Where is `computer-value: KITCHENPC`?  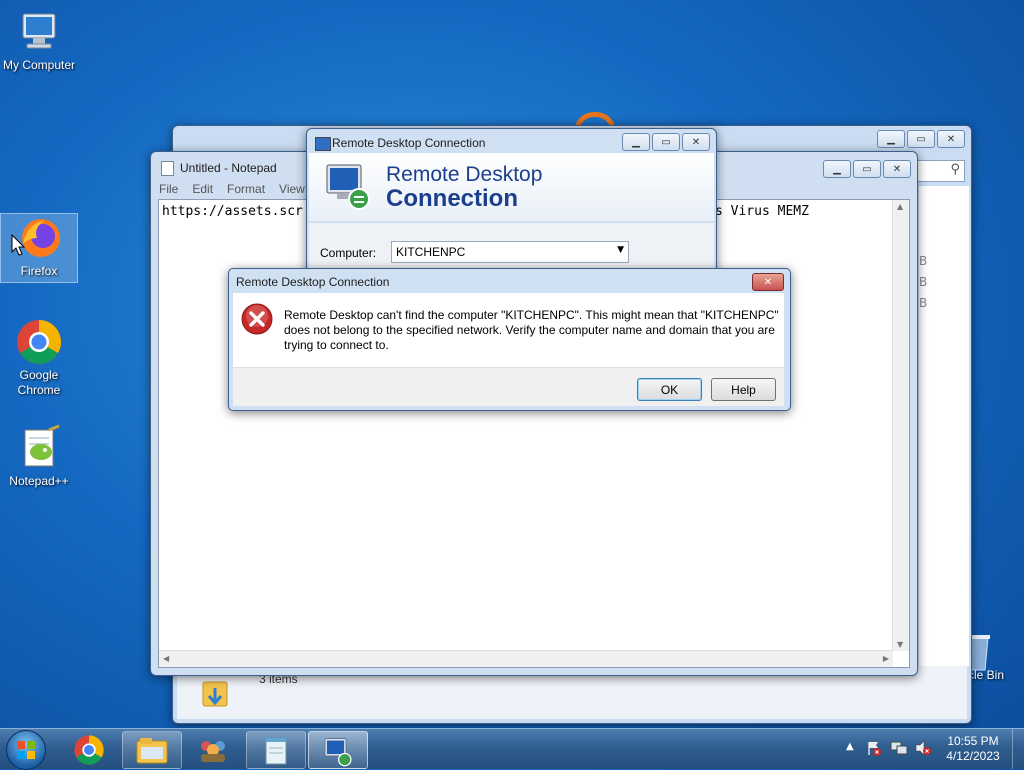 computer-value: KITCHENPC is located at coordinates (431, 252).